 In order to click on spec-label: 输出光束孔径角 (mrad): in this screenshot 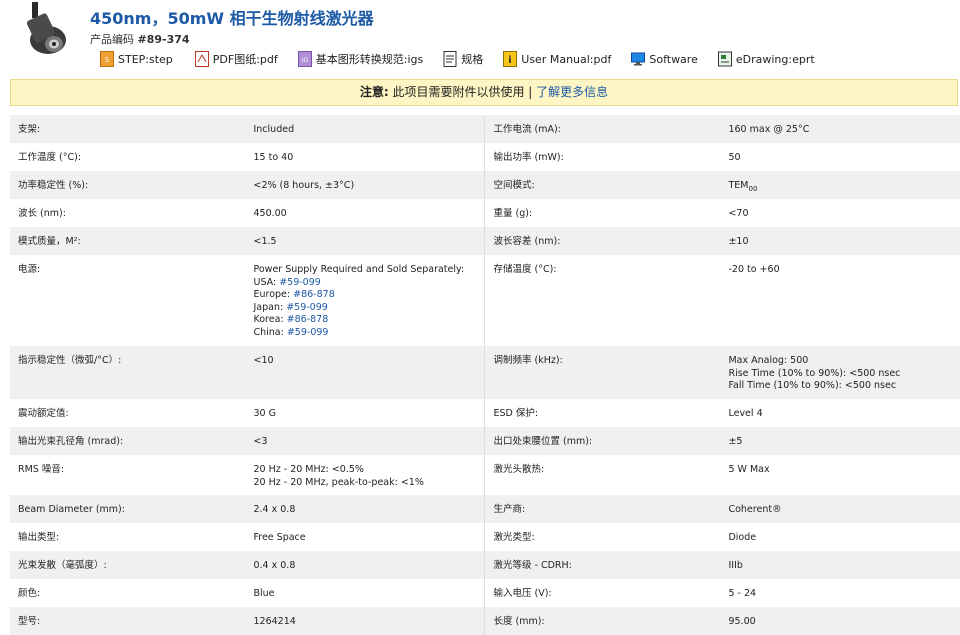, I will do `click(128, 441)`.